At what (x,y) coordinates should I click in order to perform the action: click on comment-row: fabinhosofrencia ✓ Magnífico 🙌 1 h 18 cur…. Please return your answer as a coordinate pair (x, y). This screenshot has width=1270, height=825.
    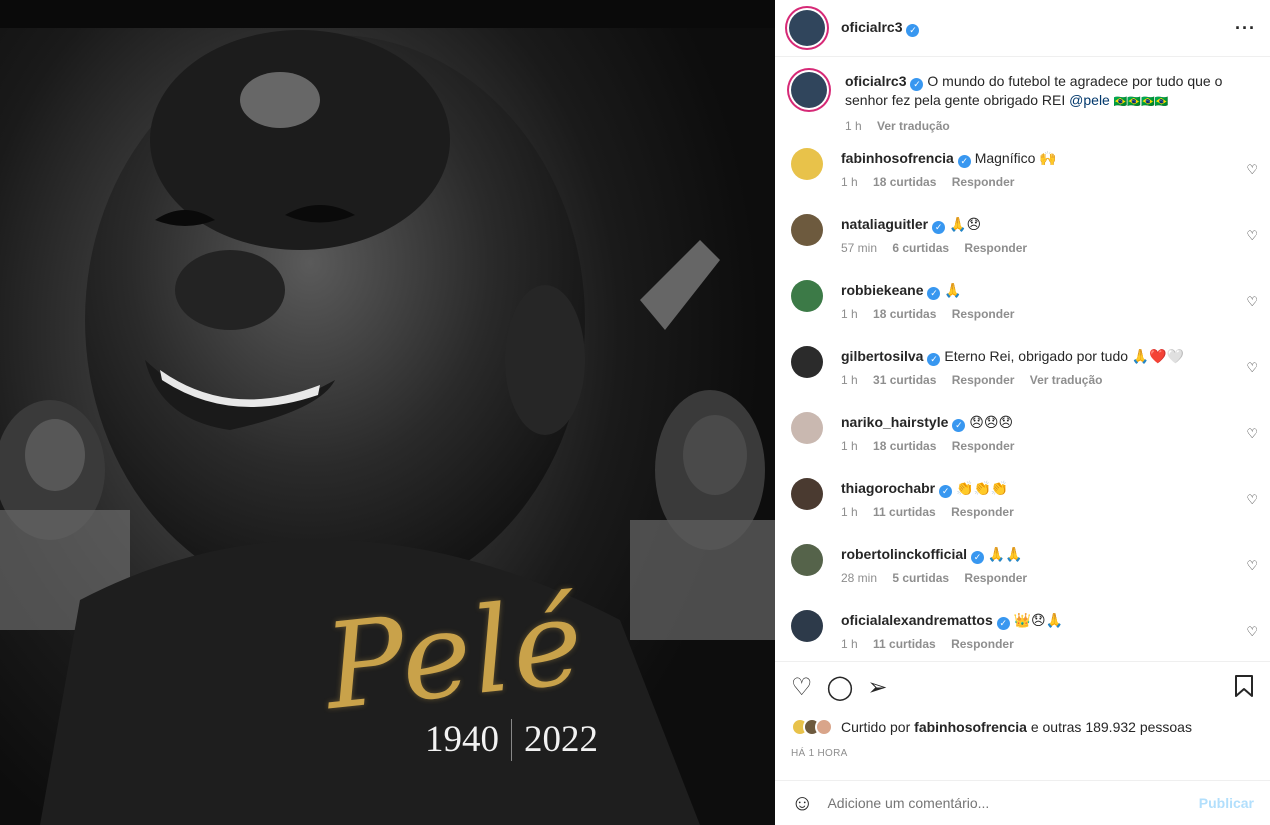
    Looking at the image, I should click on (1022, 181).